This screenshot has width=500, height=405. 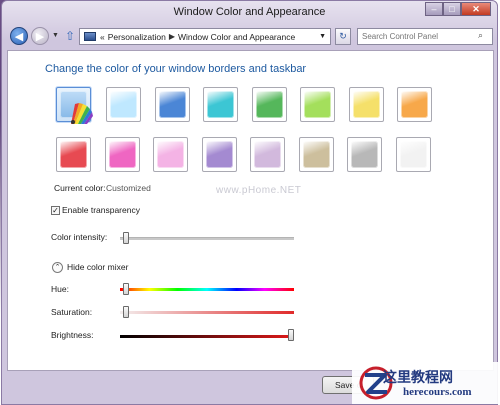 I want to click on center-watermark: www.pHome.NET, so click(x=259, y=190).